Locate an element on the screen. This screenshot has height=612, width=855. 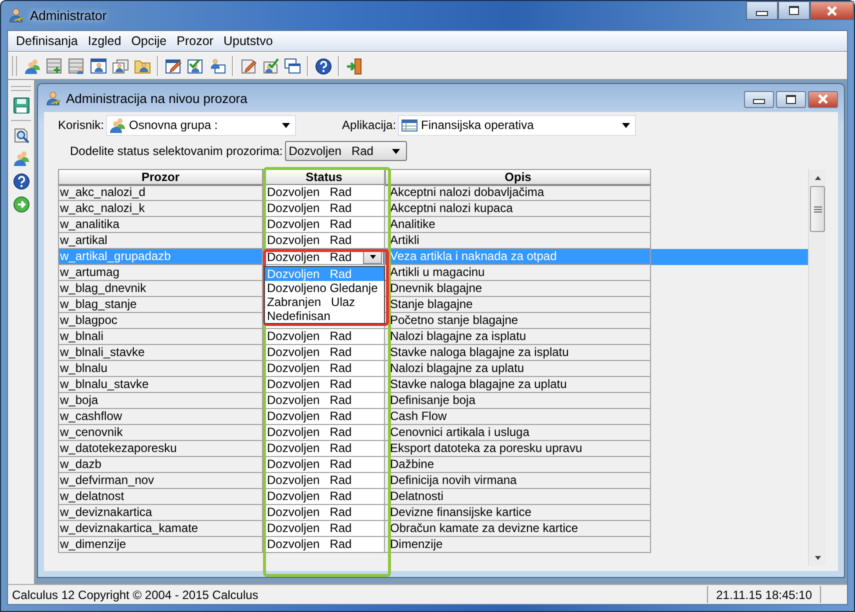
dropdown-option: Nedefinisan is located at coordinates (324, 316).